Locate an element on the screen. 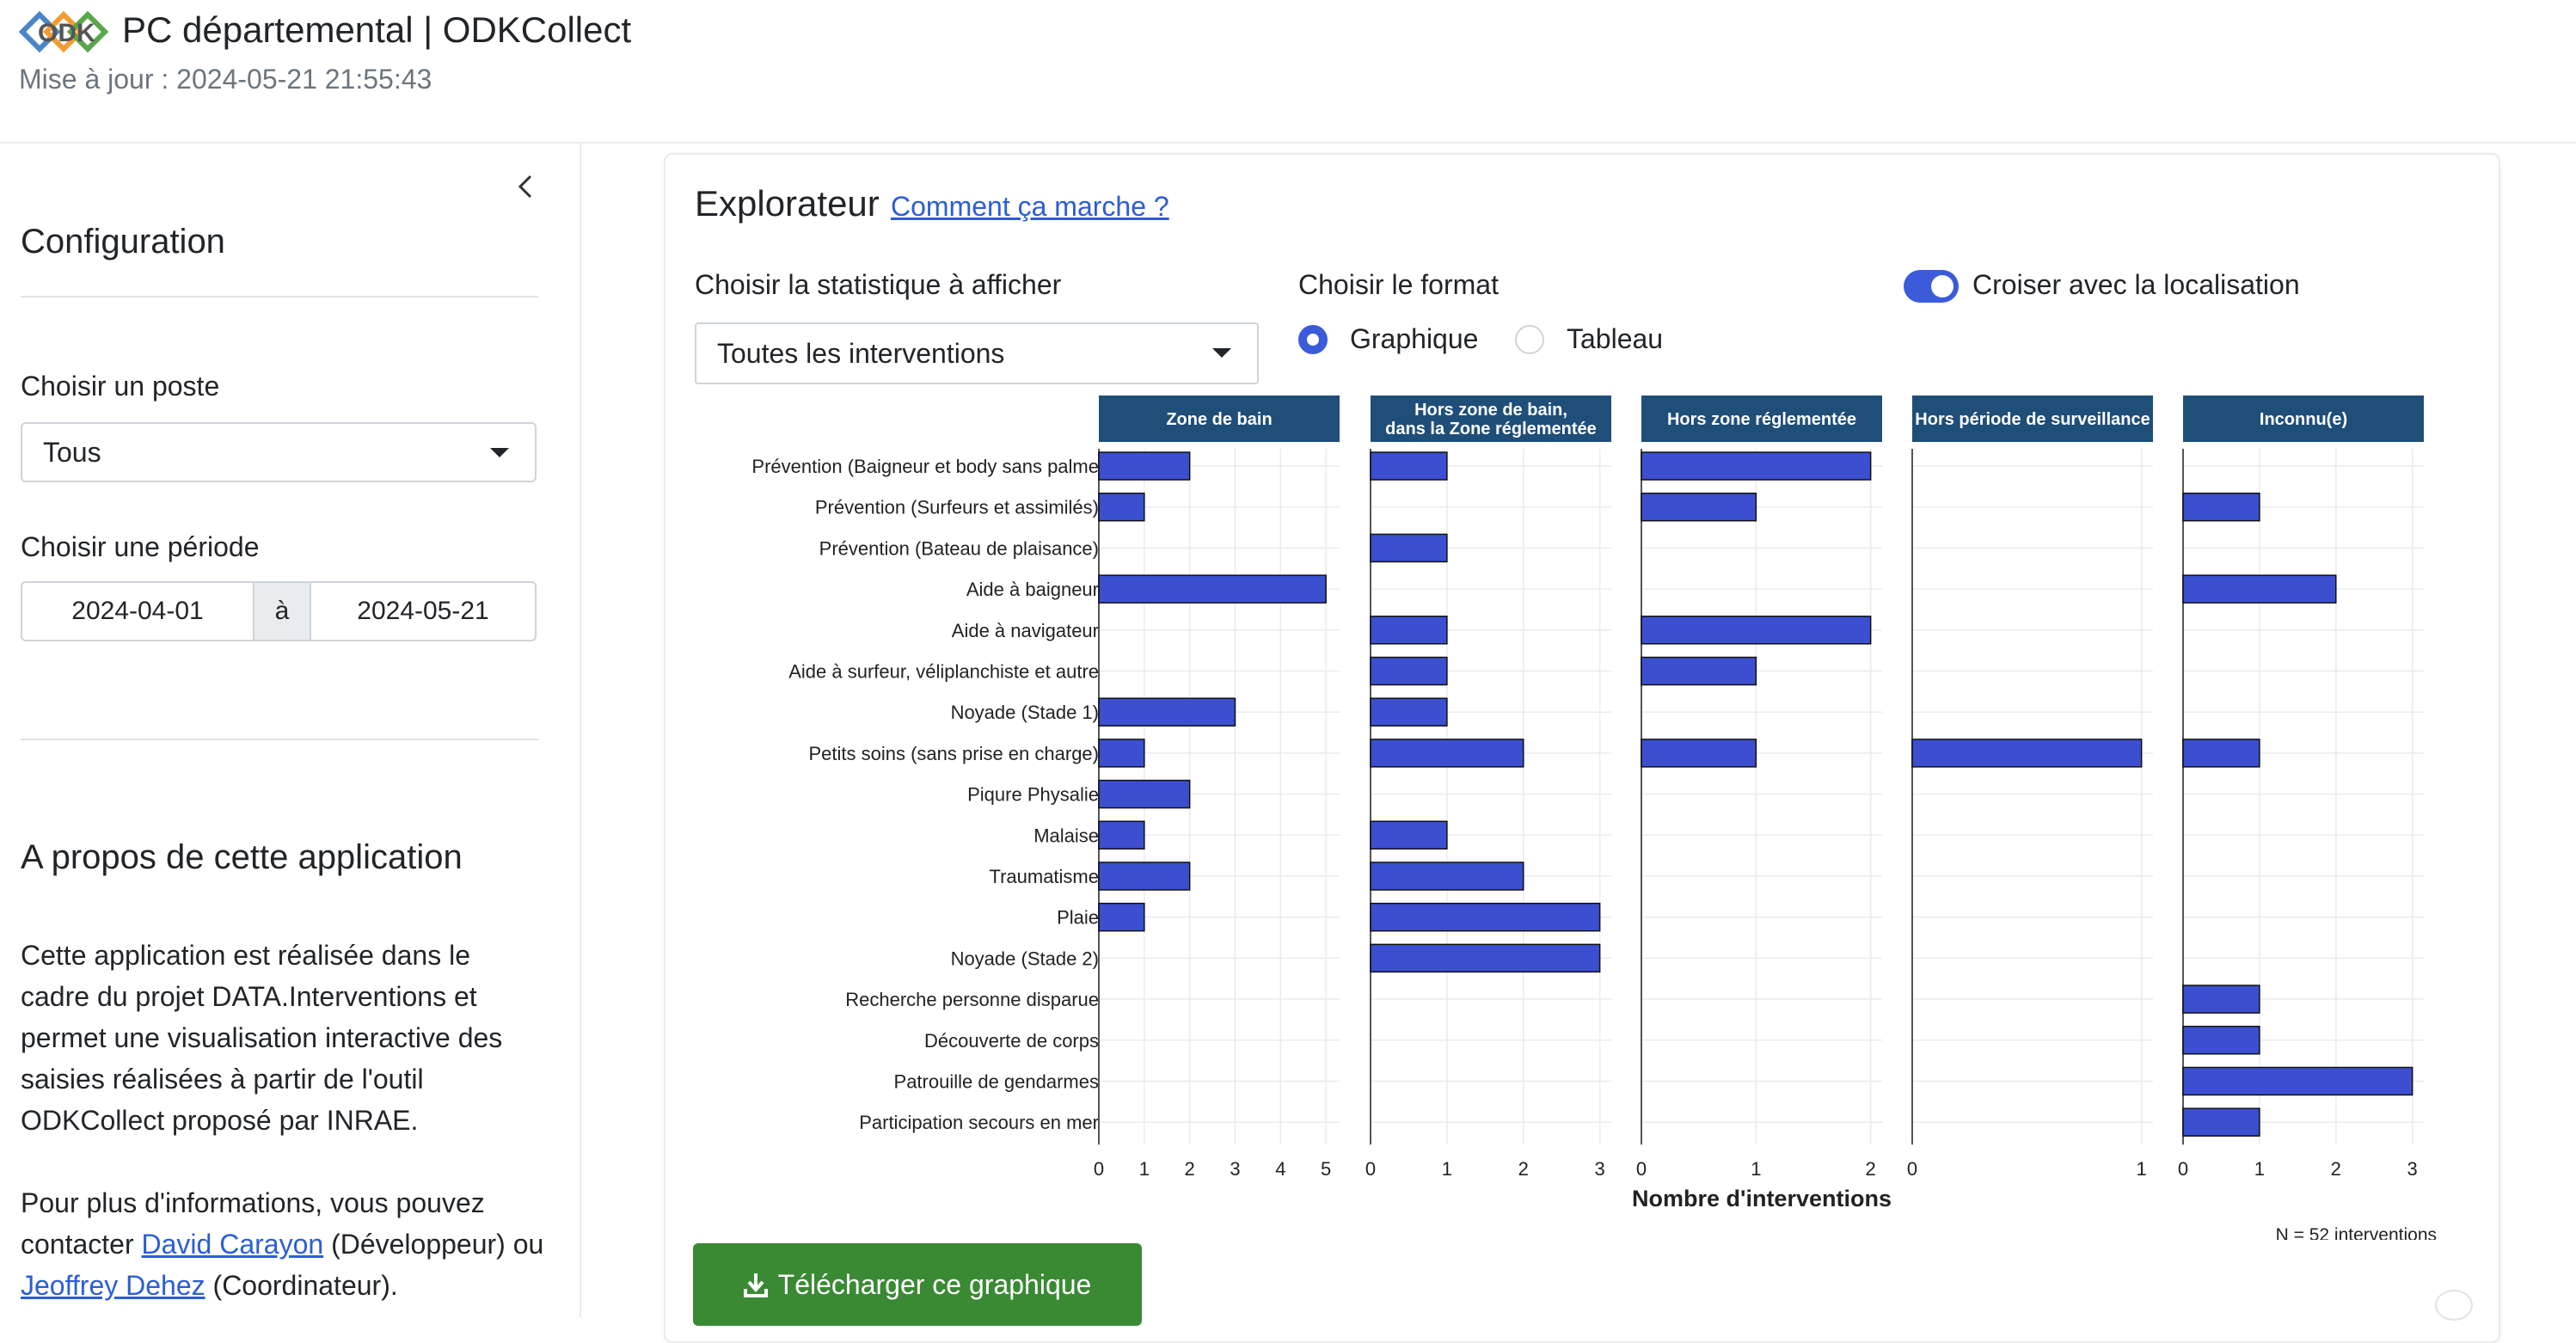 Image resolution: width=2576 pixels, height=1343 pixels. category-label: Petits soins (sans prise en charge) is located at coordinates (954, 753).